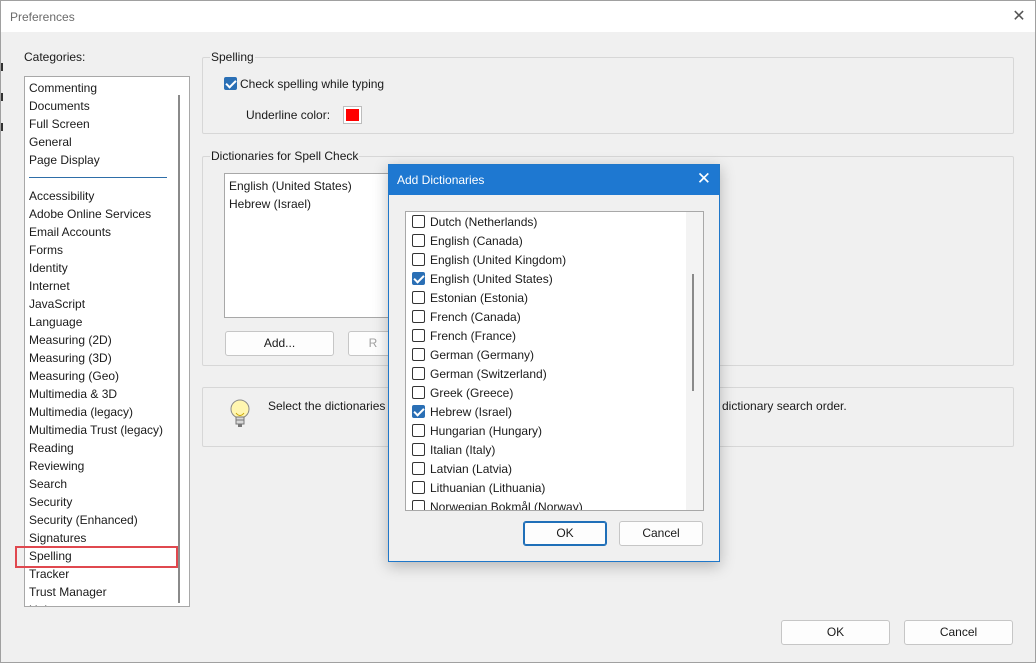  I want to click on language-label: German (Switzerland), so click(488, 374).